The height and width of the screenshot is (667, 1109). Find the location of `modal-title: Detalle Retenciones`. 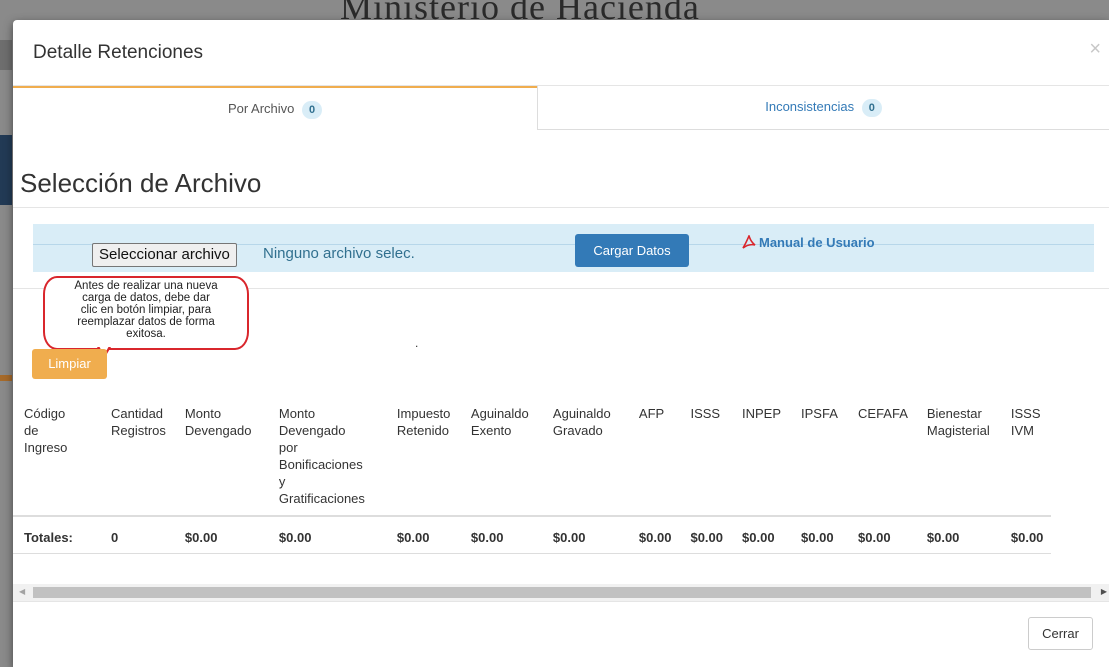

modal-title: Detalle Retenciones is located at coordinates (118, 52).